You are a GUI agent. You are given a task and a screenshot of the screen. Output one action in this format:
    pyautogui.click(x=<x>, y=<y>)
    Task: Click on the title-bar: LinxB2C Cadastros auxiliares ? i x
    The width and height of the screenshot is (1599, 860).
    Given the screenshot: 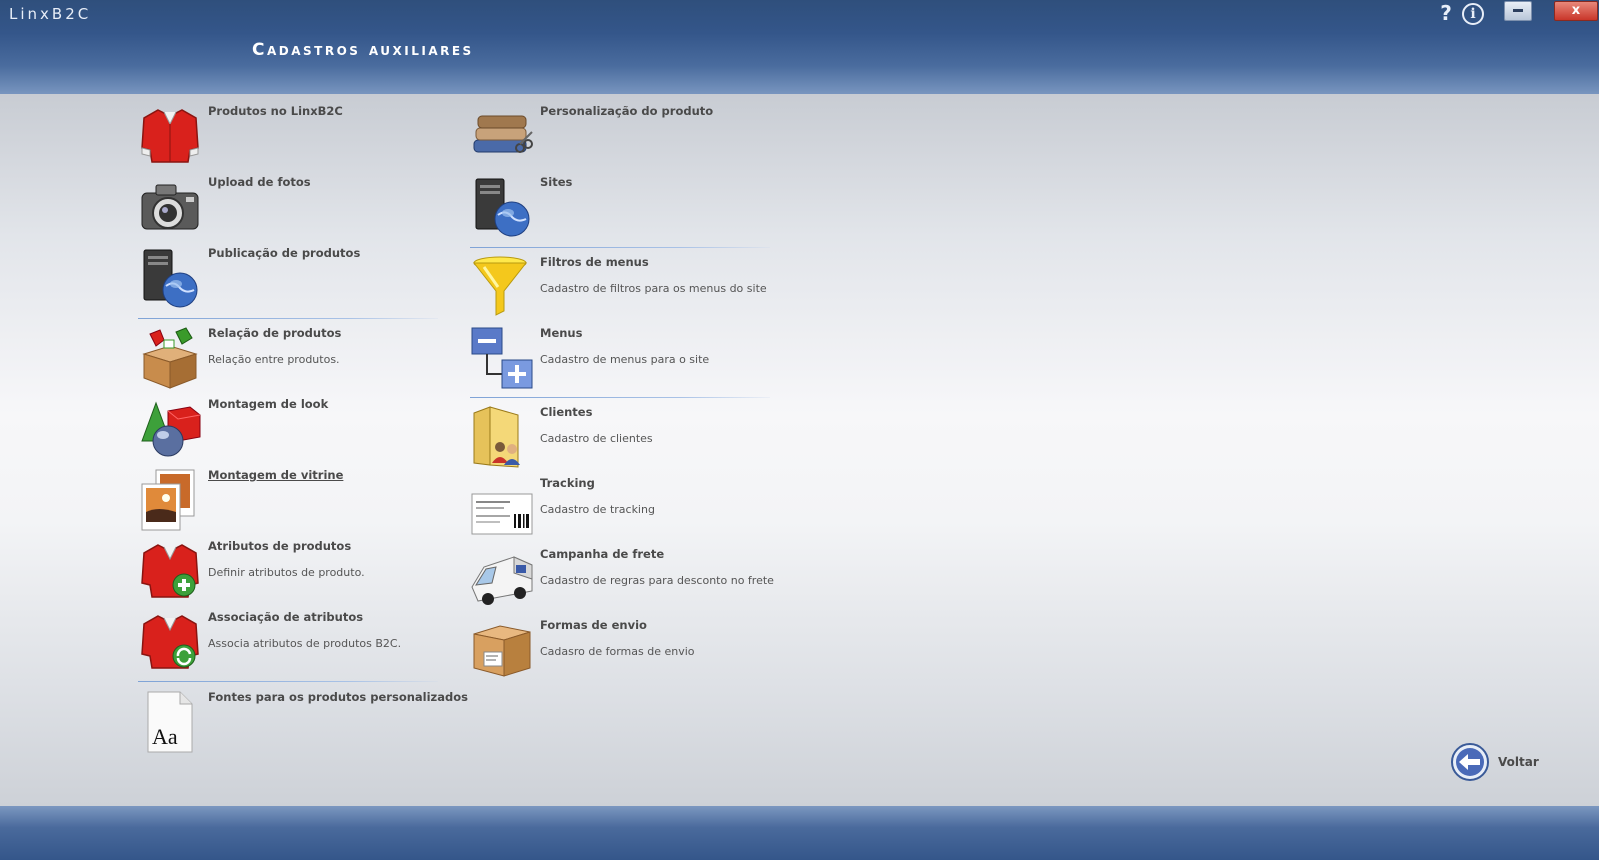 What is the action you would take?
    pyautogui.click(x=799, y=47)
    